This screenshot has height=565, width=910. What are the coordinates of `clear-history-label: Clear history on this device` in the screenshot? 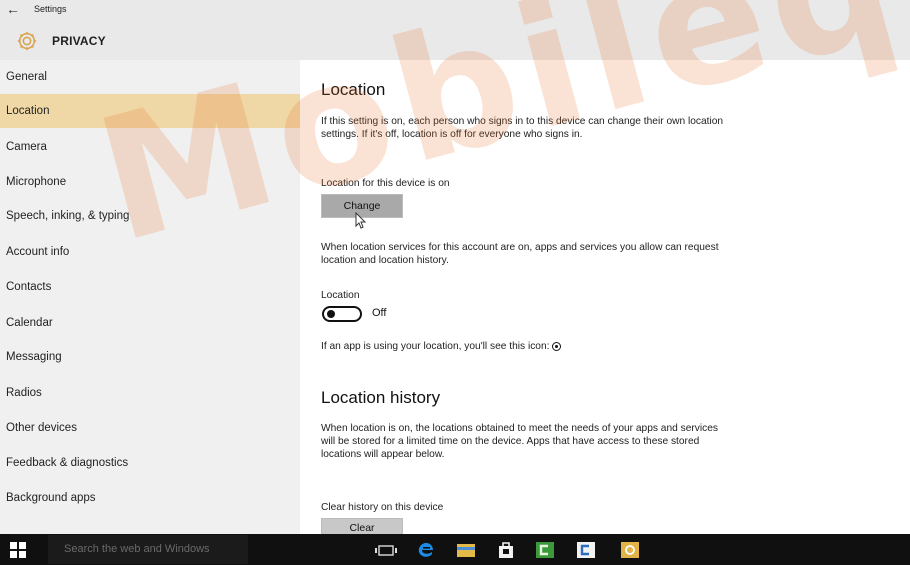 It's located at (382, 507).